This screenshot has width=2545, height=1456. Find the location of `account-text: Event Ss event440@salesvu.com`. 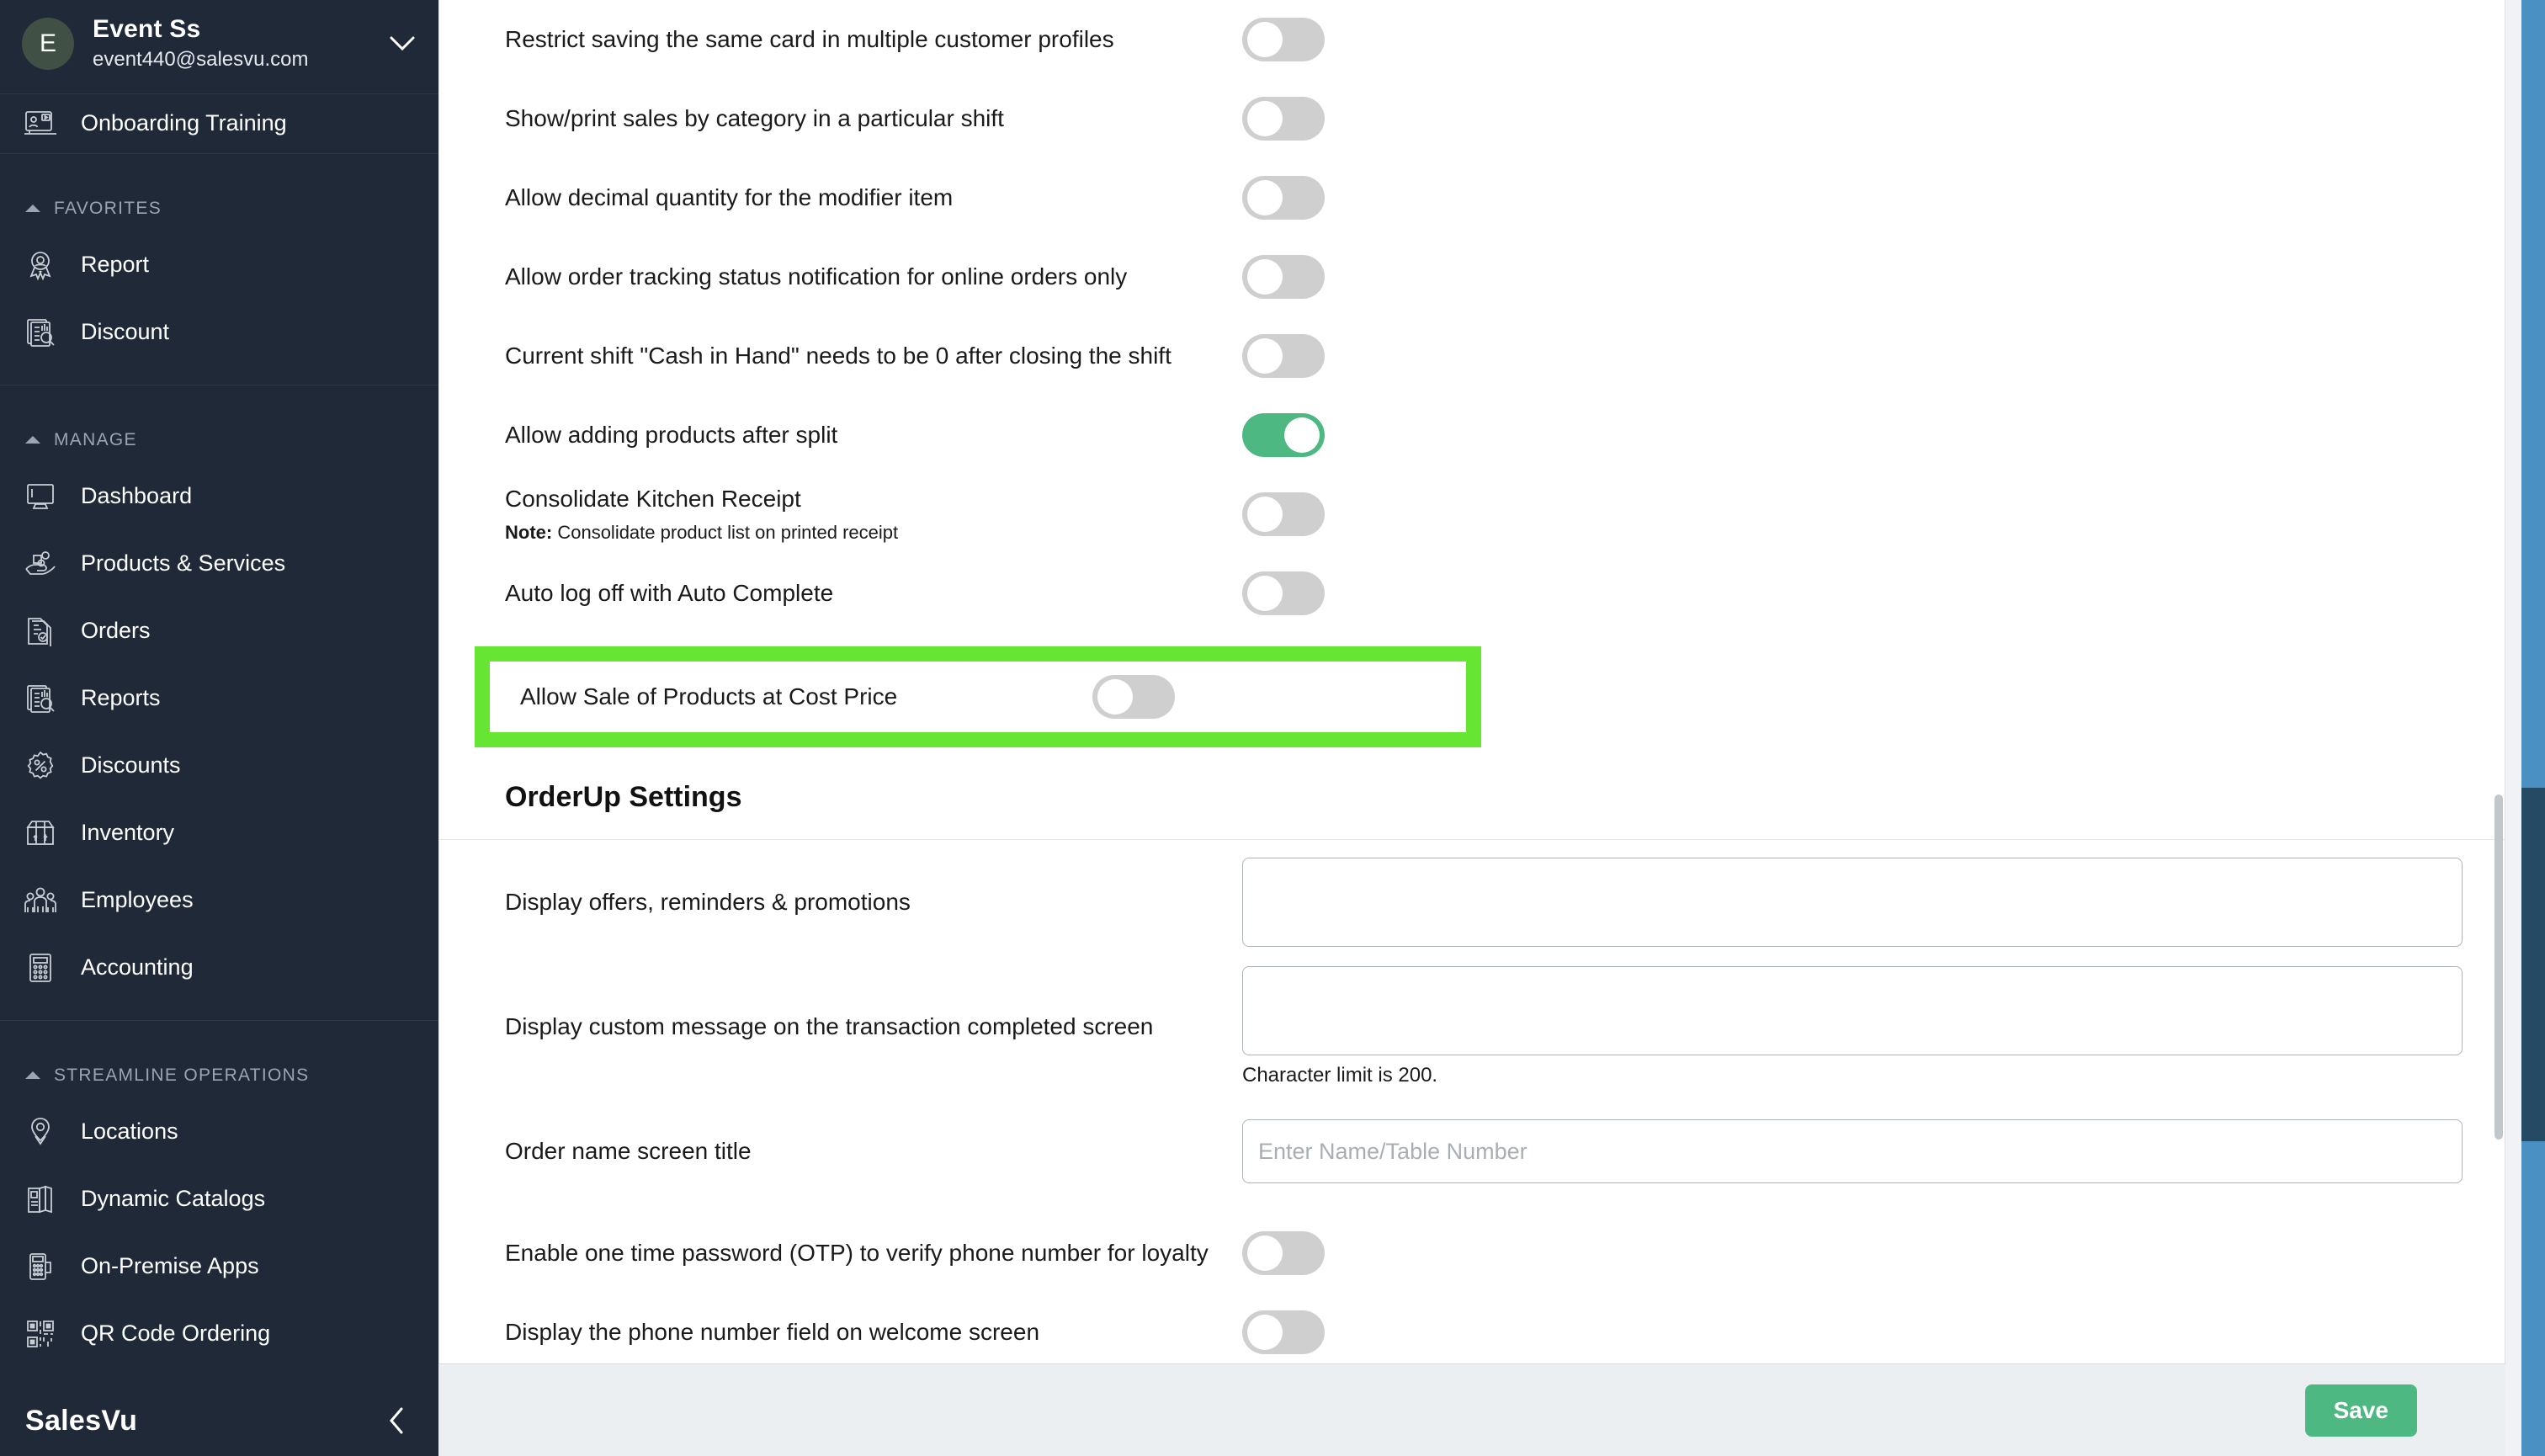

account-text: Event Ss event440@salesvu.com is located at coordinates (231, 43).